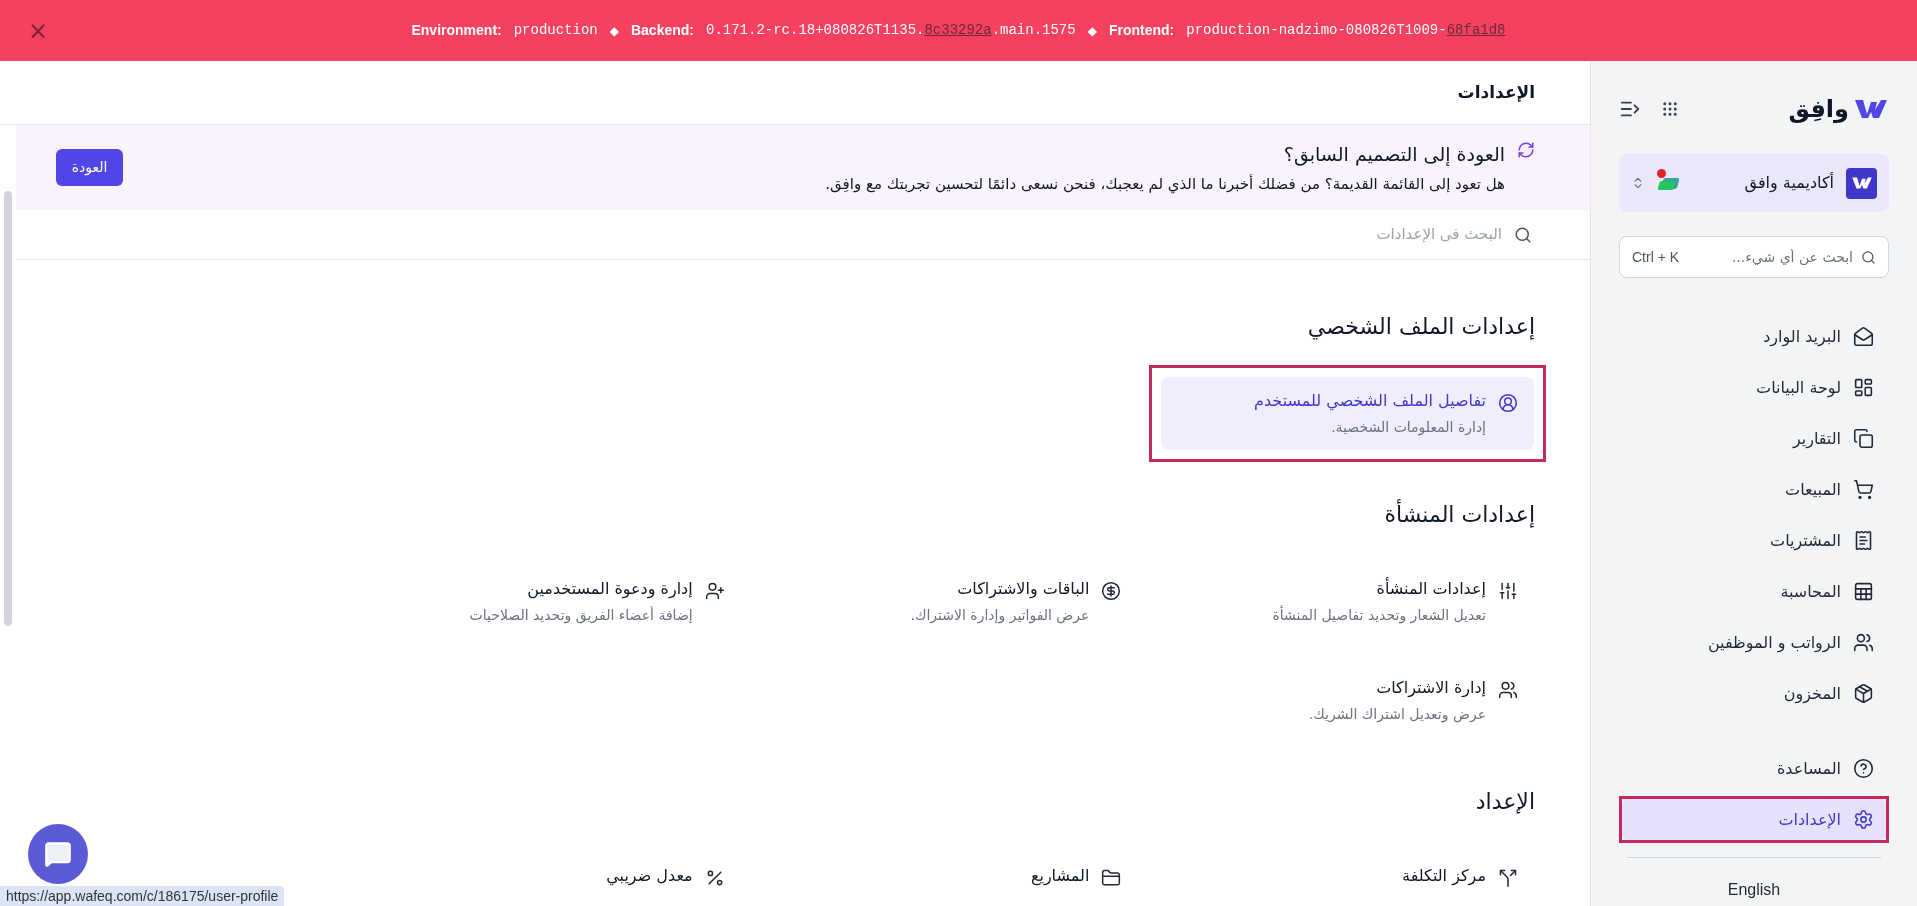 This screenshot has width=1917, height=906. I want to click on sheet-icon, so click(1863, 591).